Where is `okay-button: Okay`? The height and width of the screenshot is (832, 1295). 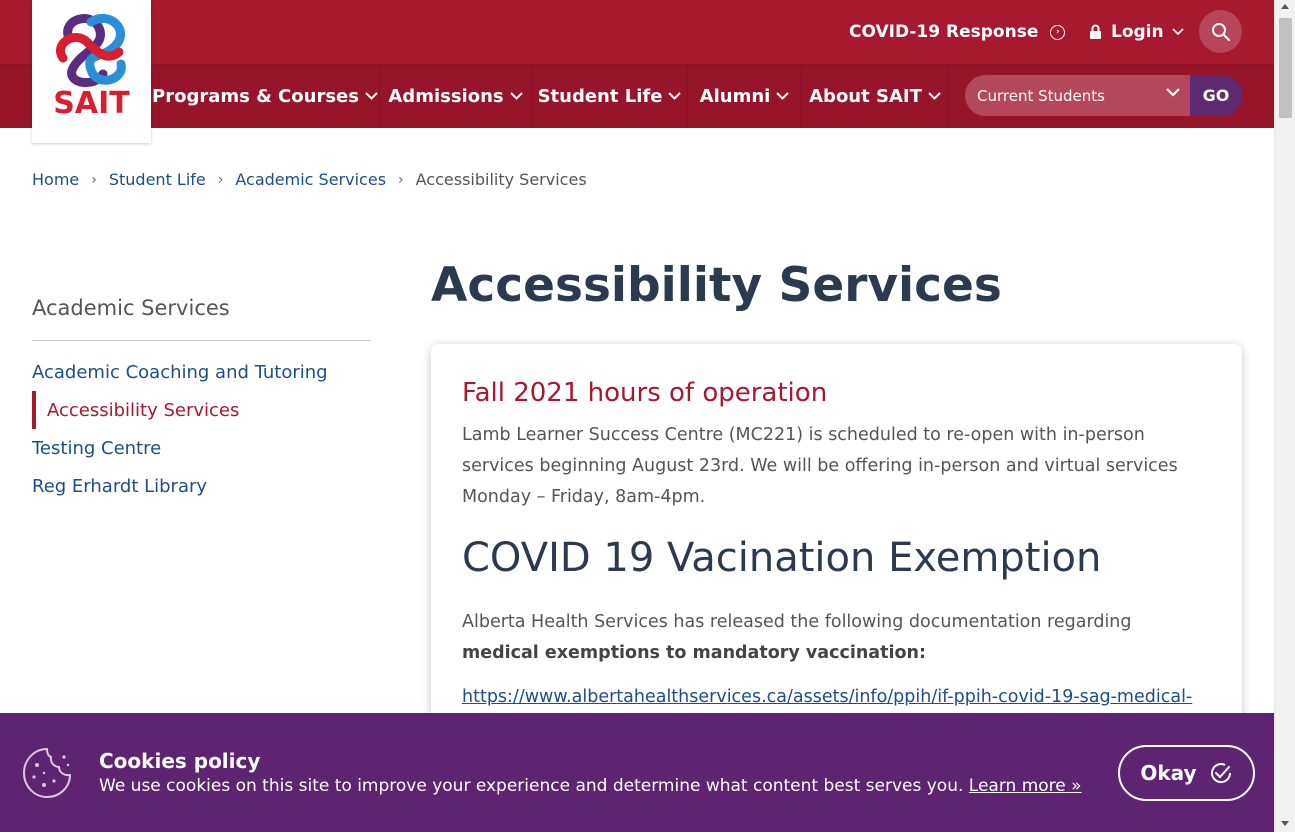
okay-button: Okay is located at coordinates (1186, 773).